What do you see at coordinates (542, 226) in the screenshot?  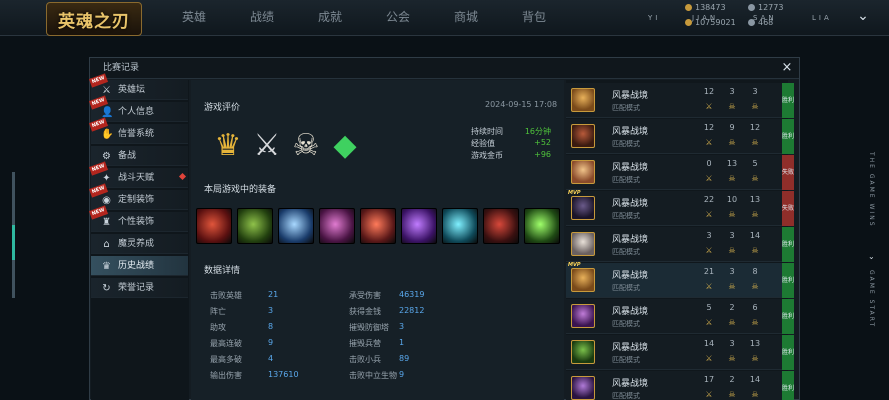 I see `item-slot-9-icon` at bounding box center [542, 226].